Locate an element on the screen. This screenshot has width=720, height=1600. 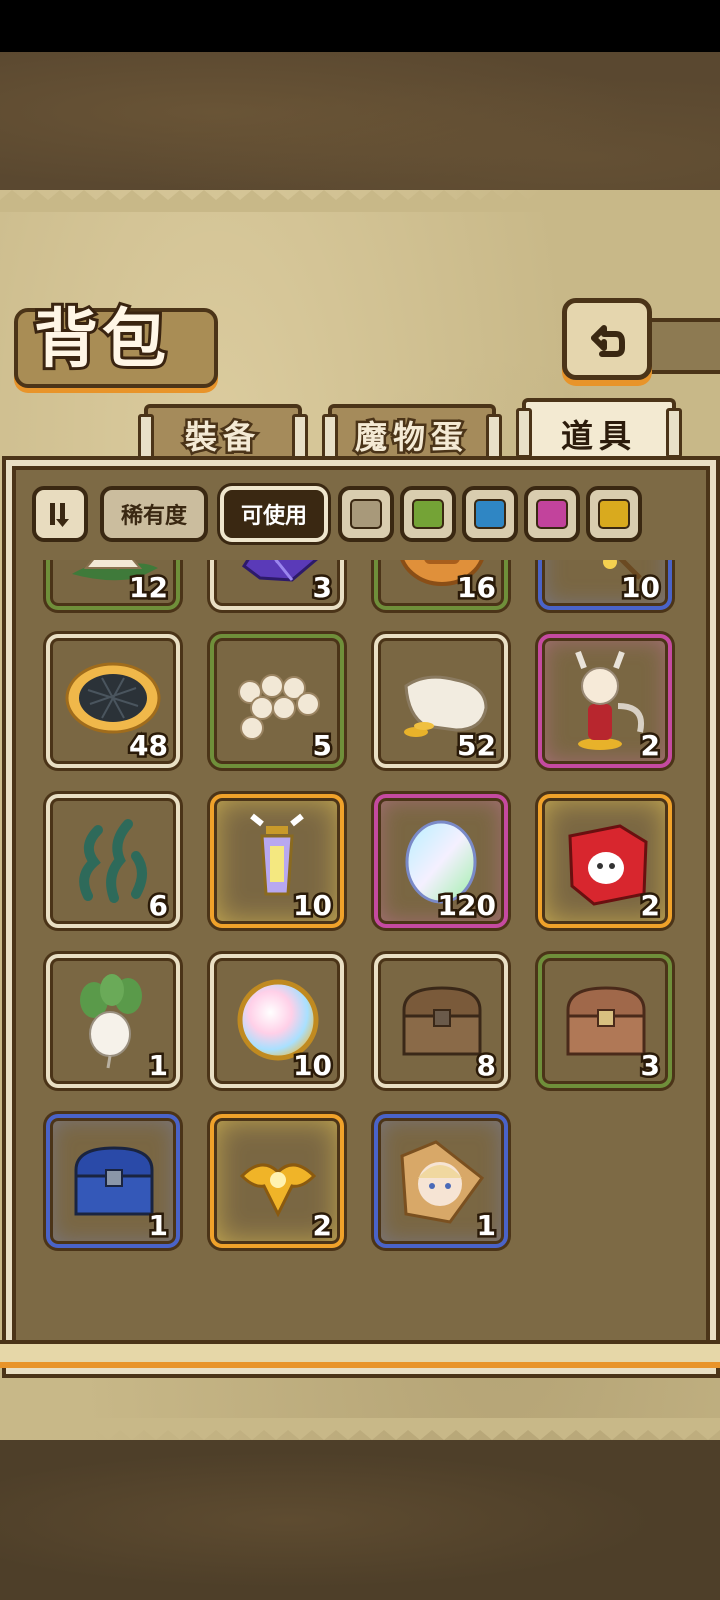
tab-monster-eggs: 魔物蛋 is located at coordinates (412, 434).